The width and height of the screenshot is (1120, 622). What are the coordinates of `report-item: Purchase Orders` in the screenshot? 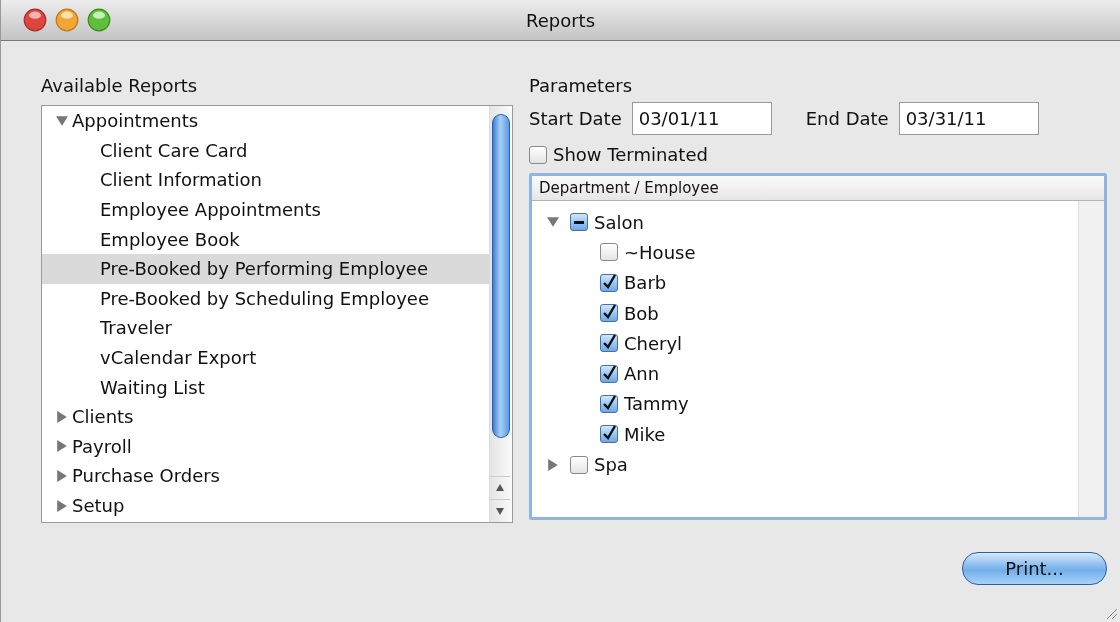 It's located at (265, 476).